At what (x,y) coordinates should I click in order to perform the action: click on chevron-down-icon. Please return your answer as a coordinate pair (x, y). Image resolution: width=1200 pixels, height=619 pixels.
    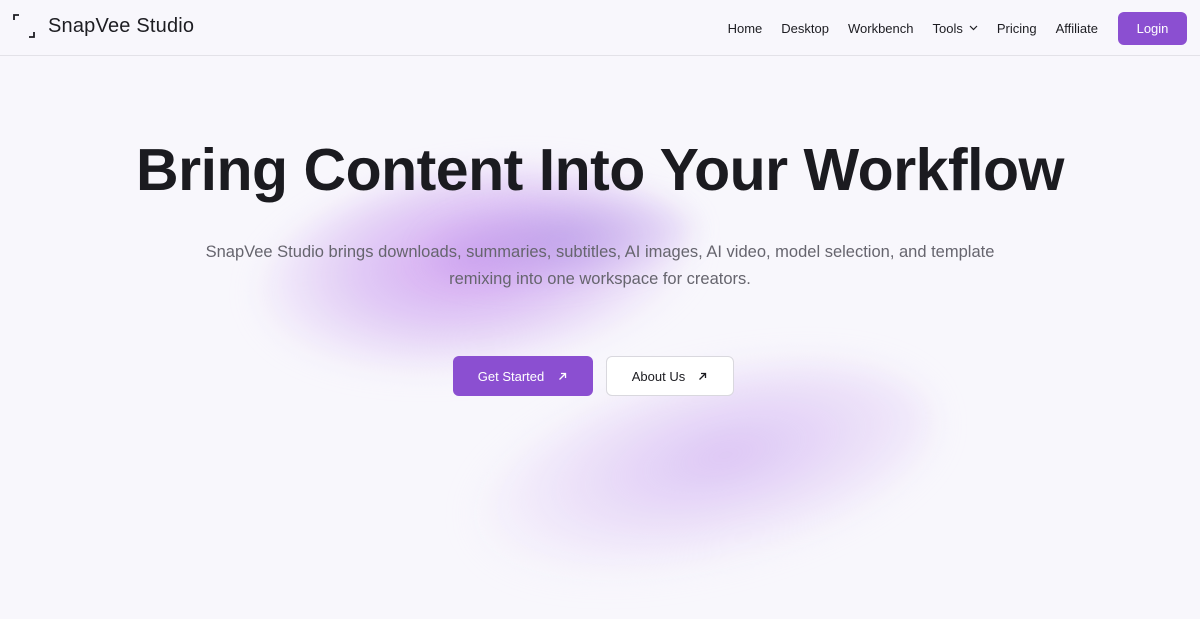
    Looking at the image, I should click on (973, 28).